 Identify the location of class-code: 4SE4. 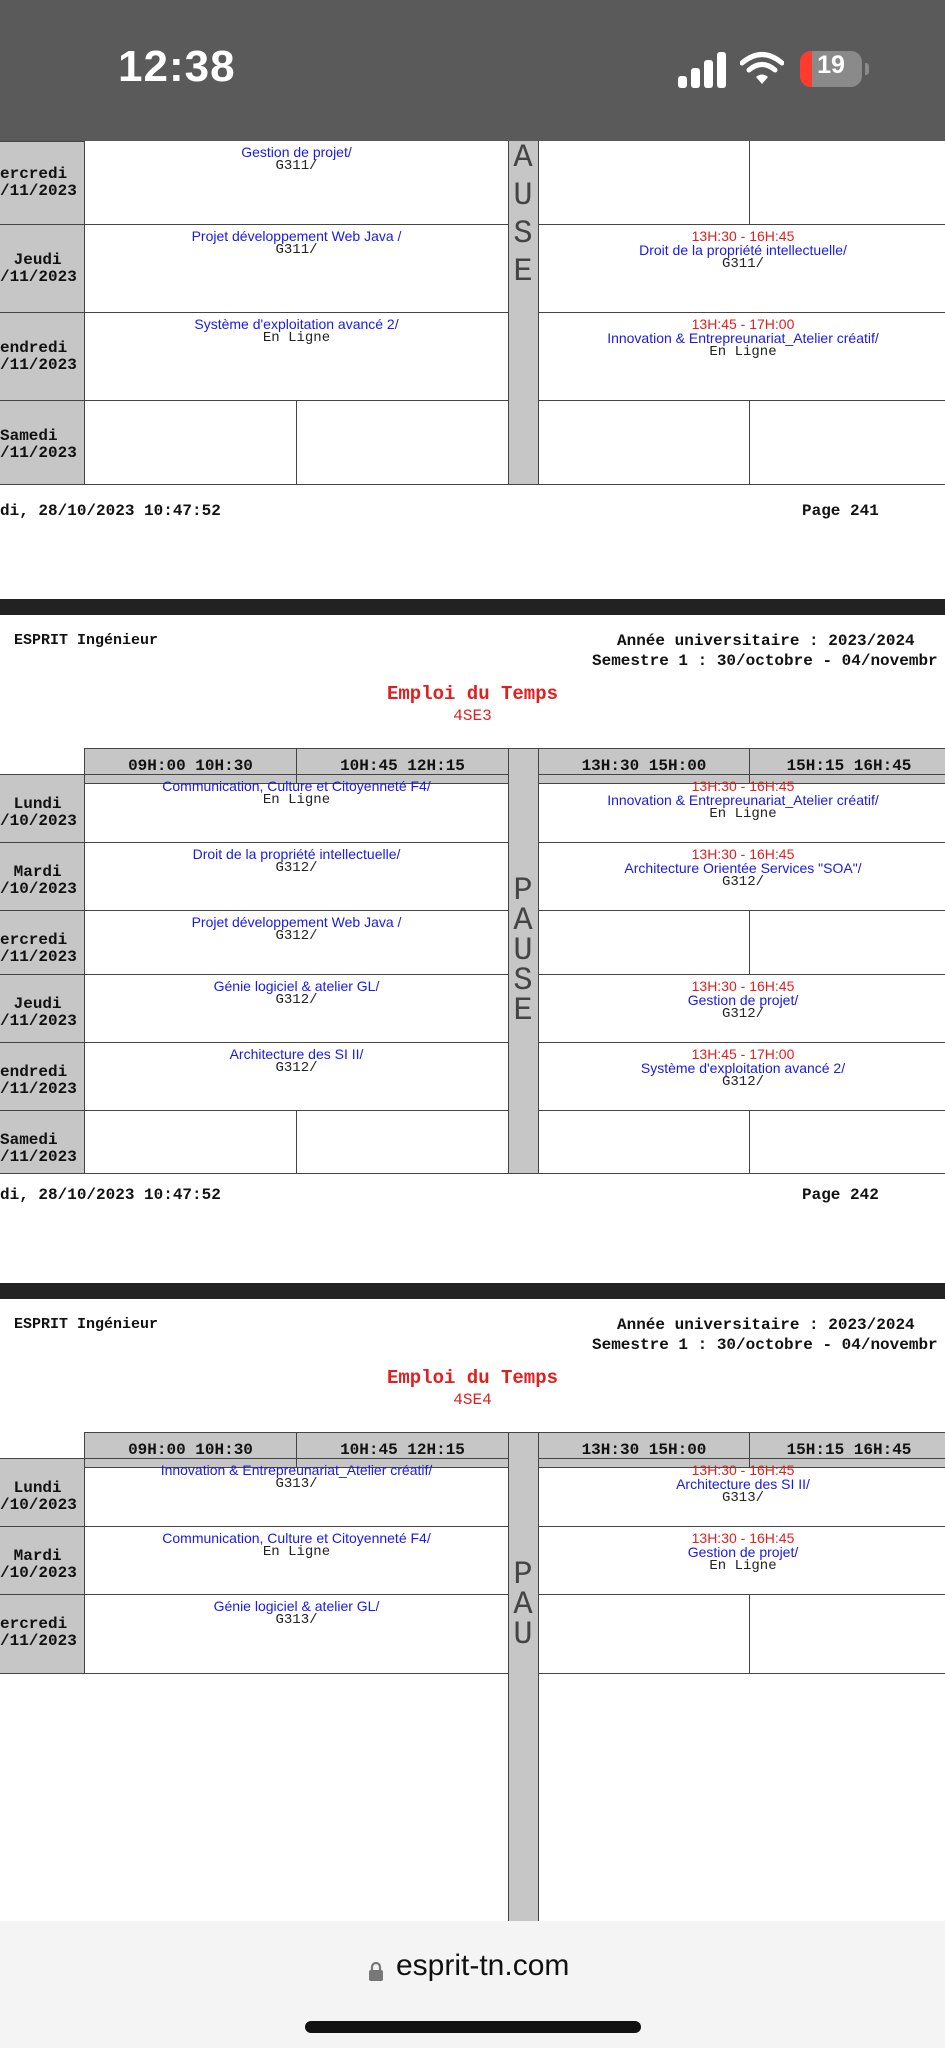
(472, 1400).